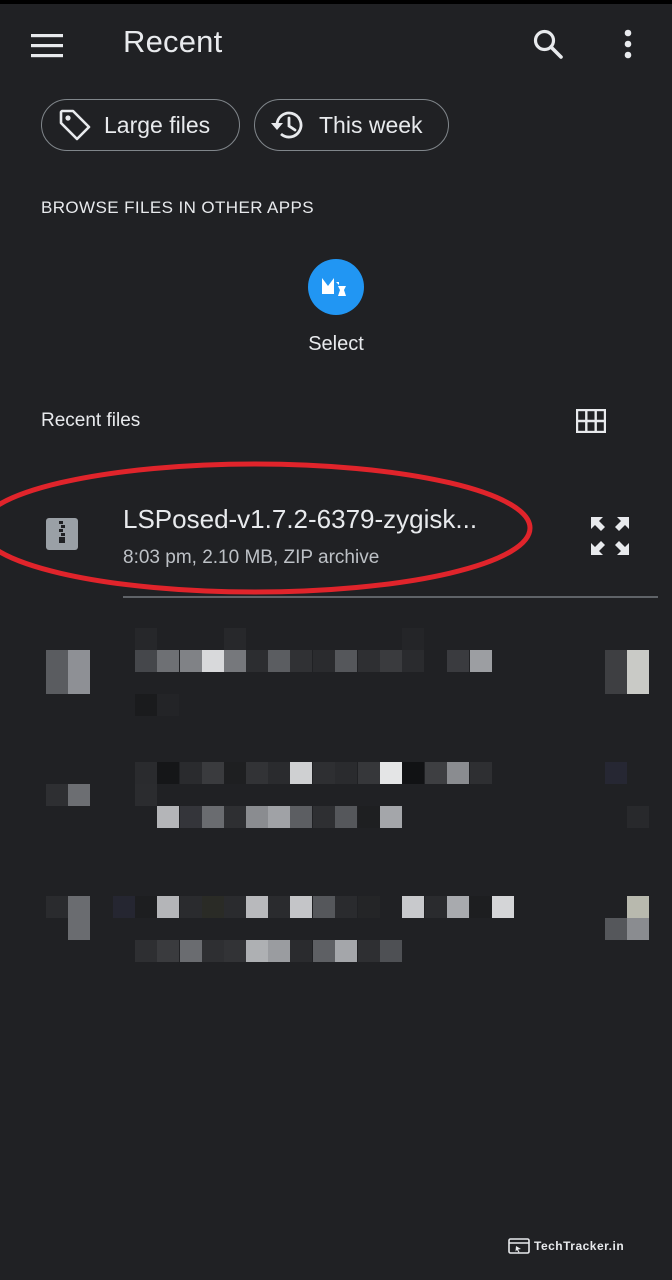 This screenshot has width=672, height=1280. I want to click on this-week-chip: This week, so click(351, 125).